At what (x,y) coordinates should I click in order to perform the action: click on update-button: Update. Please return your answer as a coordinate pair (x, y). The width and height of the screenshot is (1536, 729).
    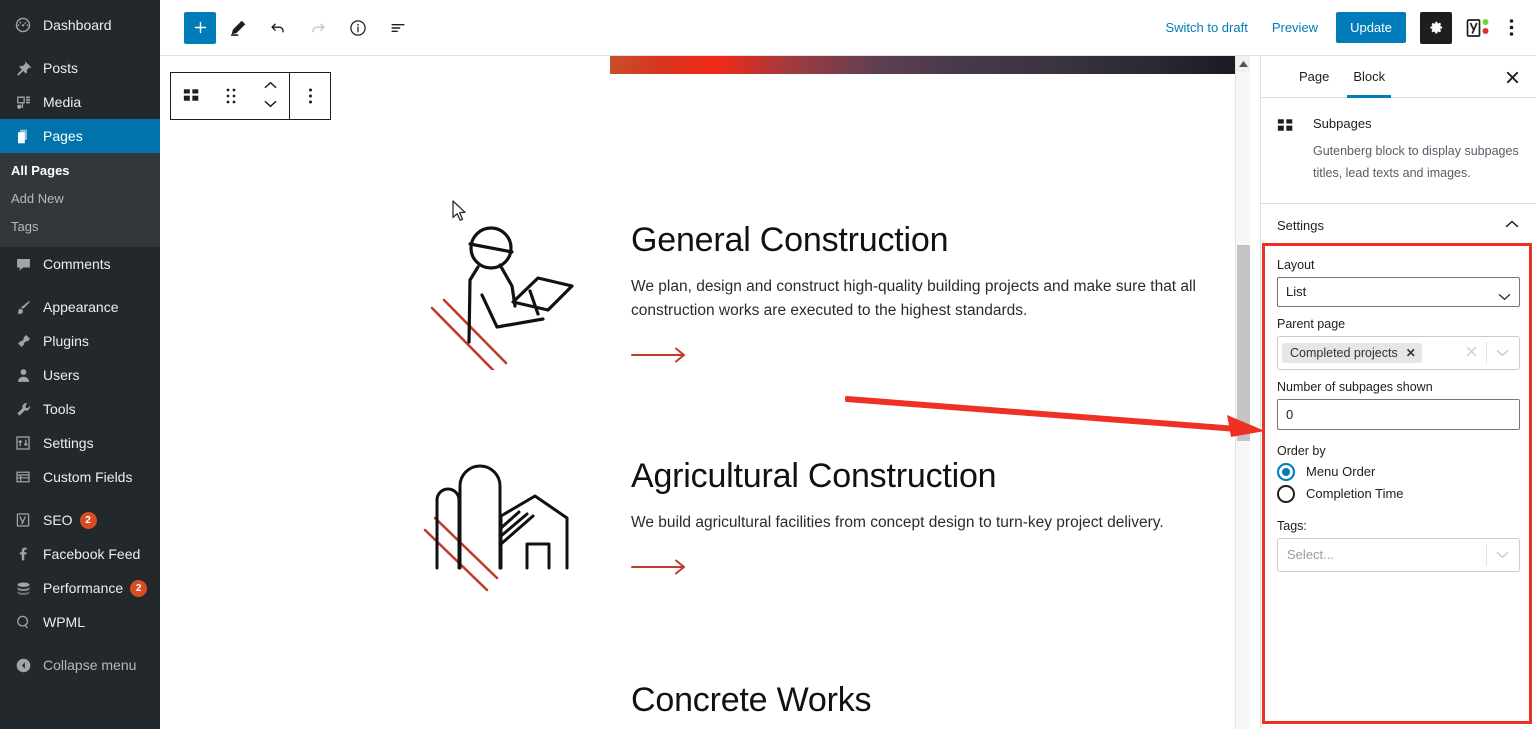
    Looking at the image, I should click on (1371, 27).